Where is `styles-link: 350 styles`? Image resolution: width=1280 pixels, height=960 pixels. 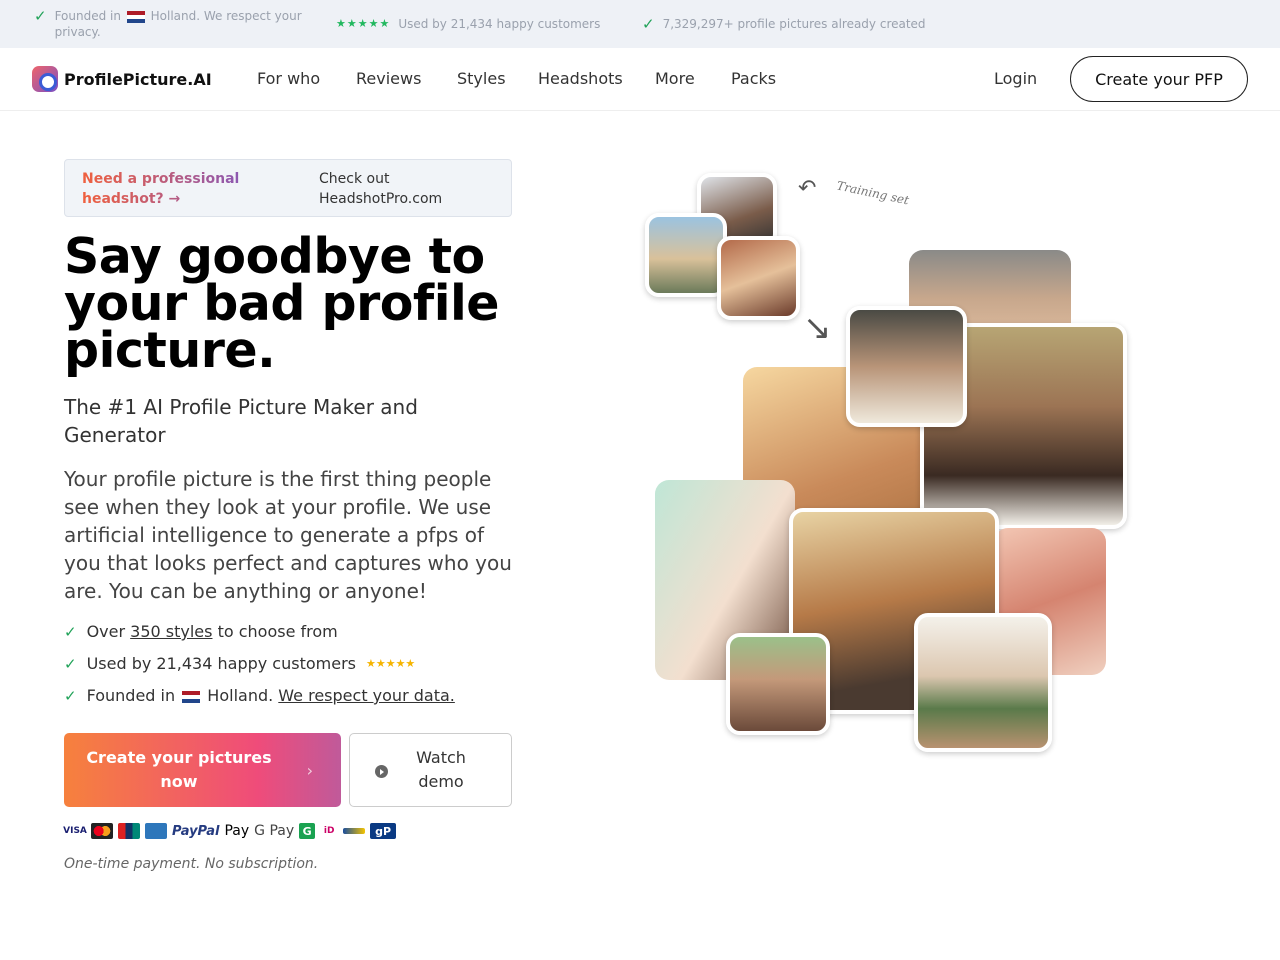
styles-link: 350 styles is located at coordinates (171, 631).